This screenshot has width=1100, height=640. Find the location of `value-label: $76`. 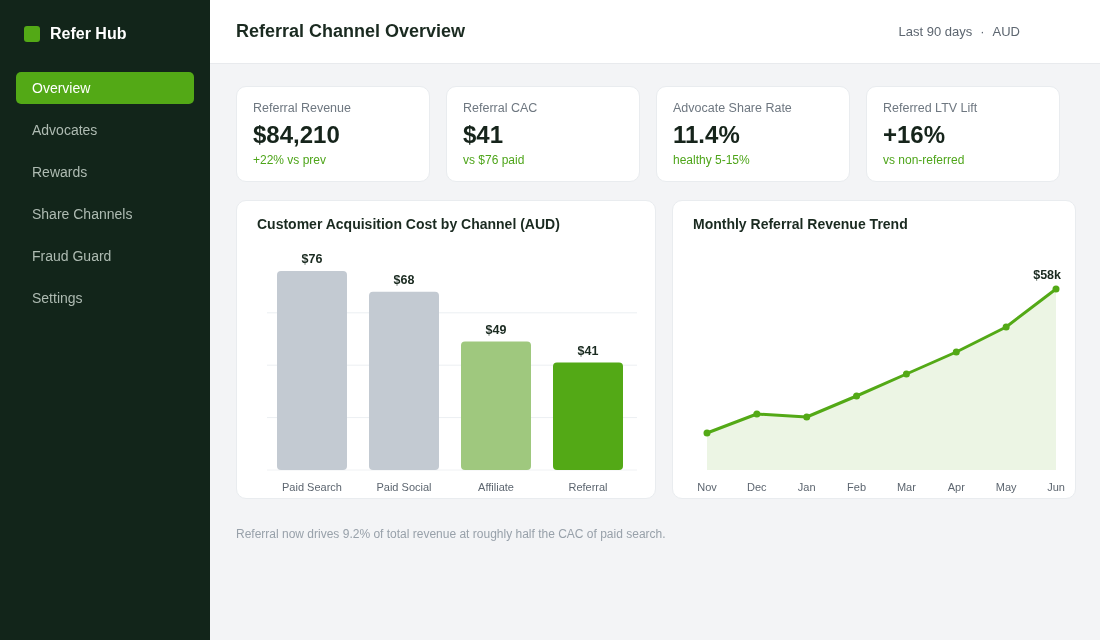

value-label: $76 is located at coordinates (312, 258).